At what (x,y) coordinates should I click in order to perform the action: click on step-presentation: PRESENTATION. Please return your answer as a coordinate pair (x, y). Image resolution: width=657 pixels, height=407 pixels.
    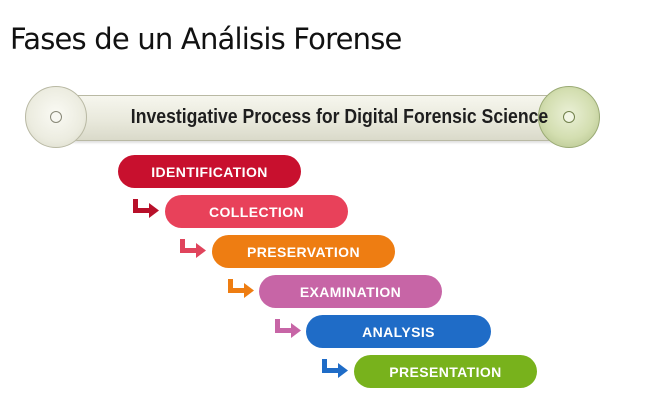
    Looking at the image, I should click on (445, 371).